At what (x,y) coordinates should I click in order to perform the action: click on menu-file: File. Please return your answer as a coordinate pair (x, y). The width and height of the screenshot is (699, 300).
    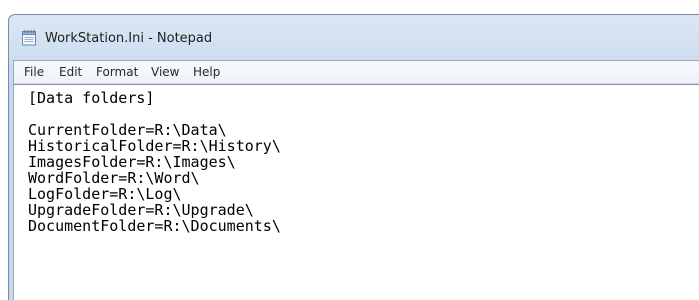
    Looking at the image, I should click on (34, 72).